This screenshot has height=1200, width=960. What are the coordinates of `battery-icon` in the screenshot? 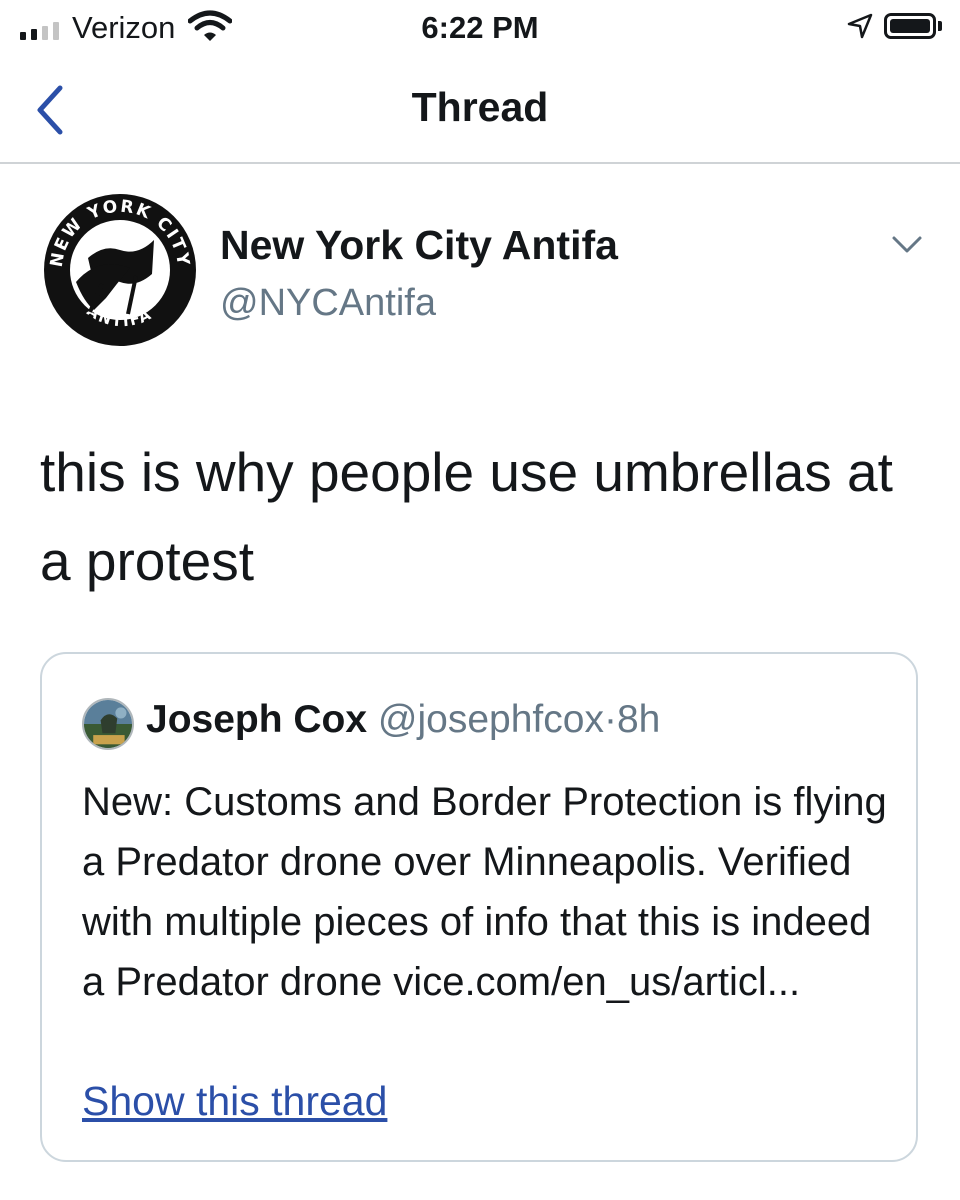 It's located at (910, 26).